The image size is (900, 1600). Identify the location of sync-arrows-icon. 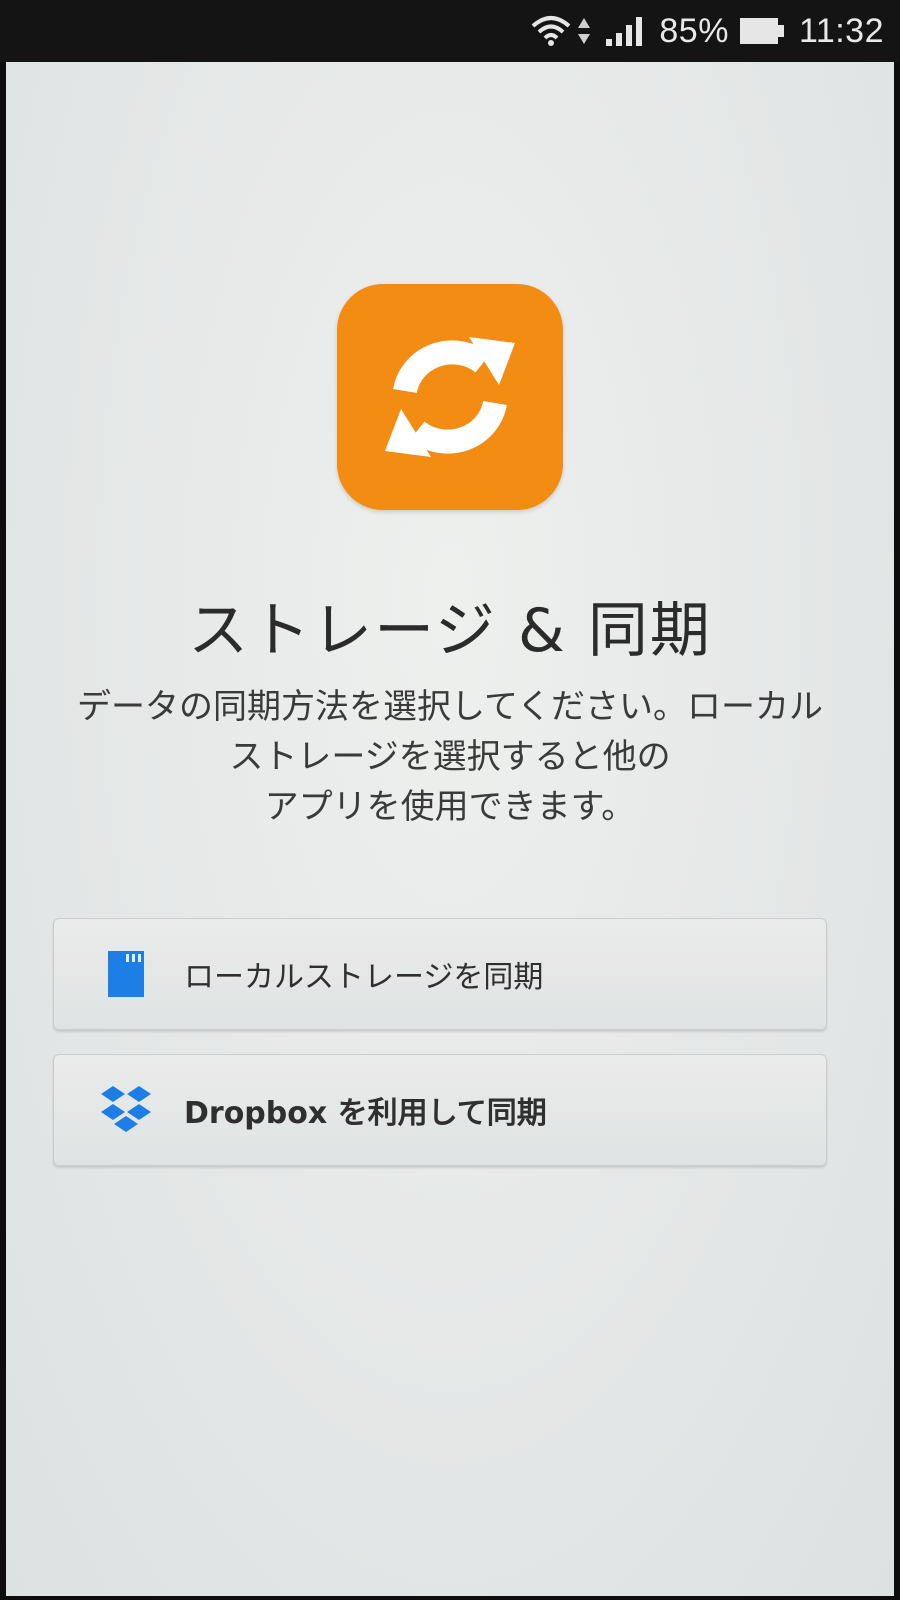
(450, 397).